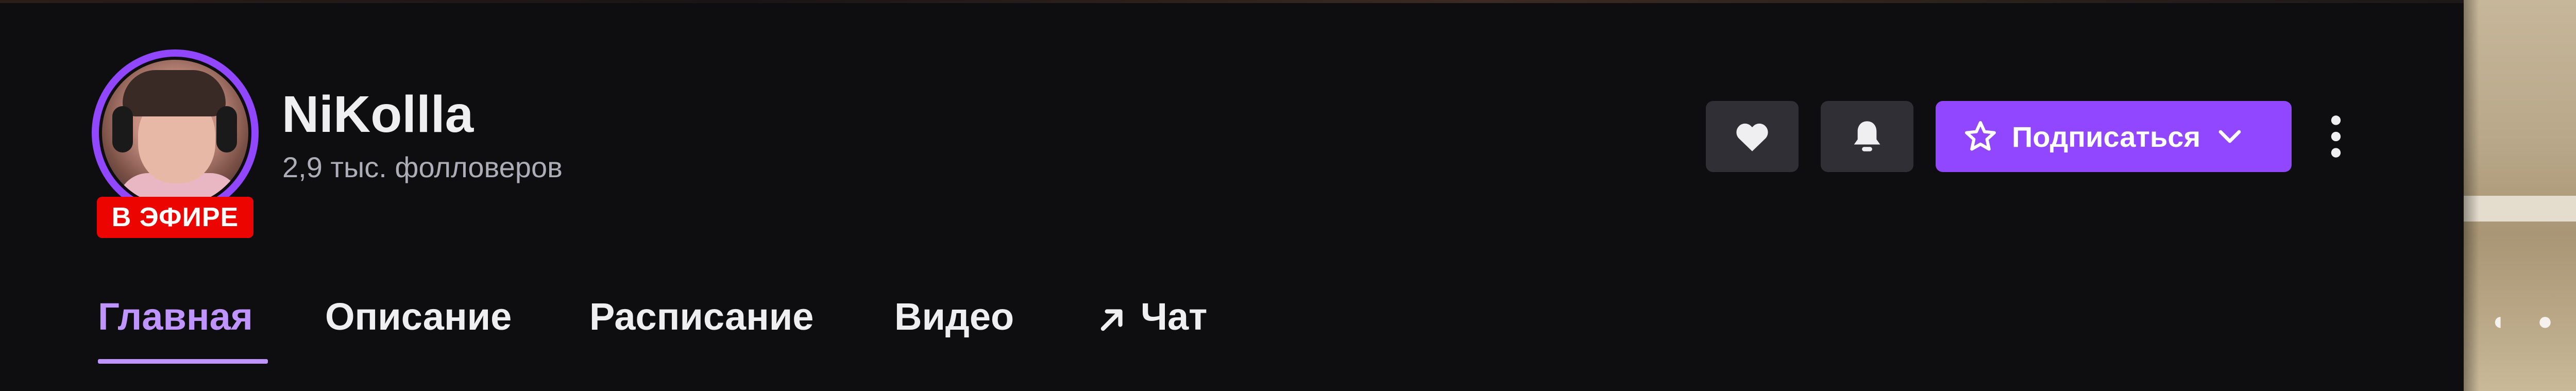 The height and width of the screenshot is (391, 2576). I want to click on notifications-button, so click(1867, 136).